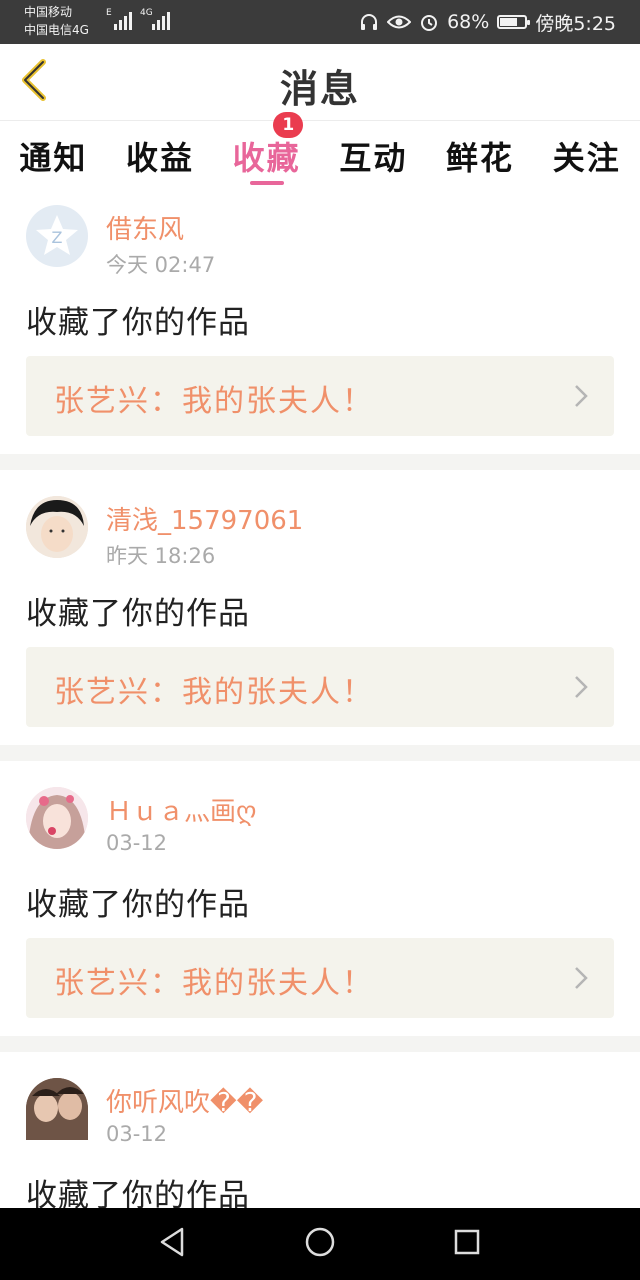 The height and width of the screenshot is (1280, 640). What do you see at coordinates (184, 1100) in the screenshot?
I see `username: 你听风吹��` at bounding box center [184, 1100].